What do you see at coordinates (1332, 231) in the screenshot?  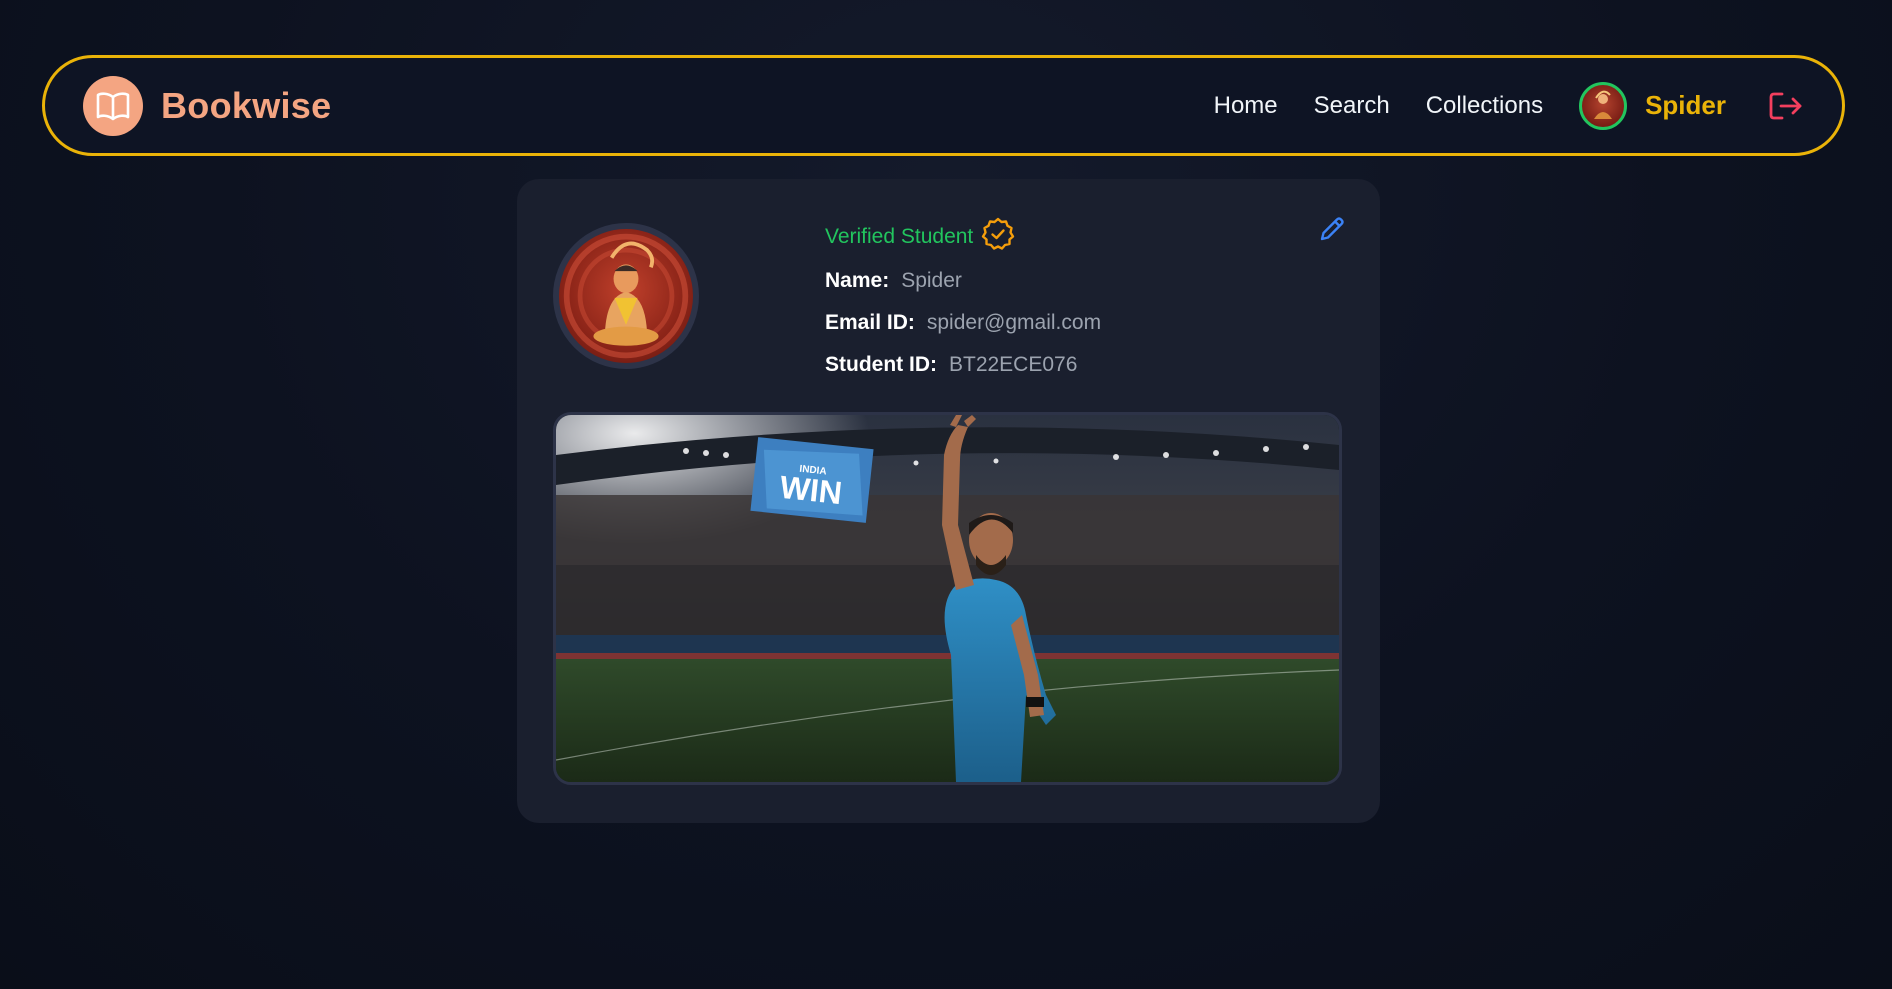 I see `pencil-icon` at bounding box center [1332, 231].